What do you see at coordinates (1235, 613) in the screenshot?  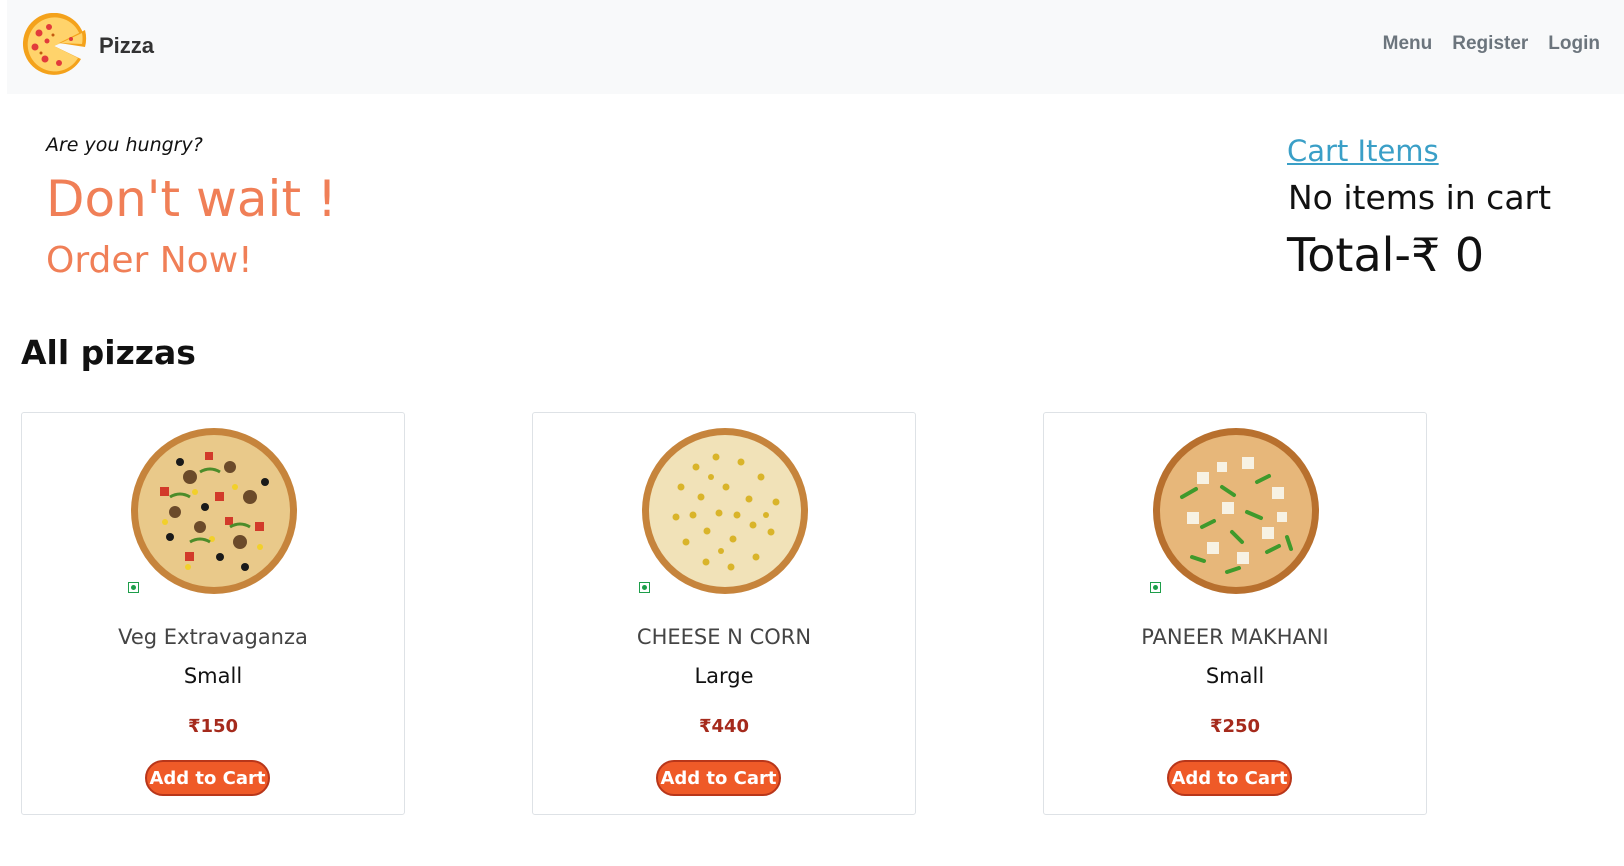 I see `pizza-card: PANEER MAKHANI Small ₹250 Add to Cart` at bounding box center [1235, 613].